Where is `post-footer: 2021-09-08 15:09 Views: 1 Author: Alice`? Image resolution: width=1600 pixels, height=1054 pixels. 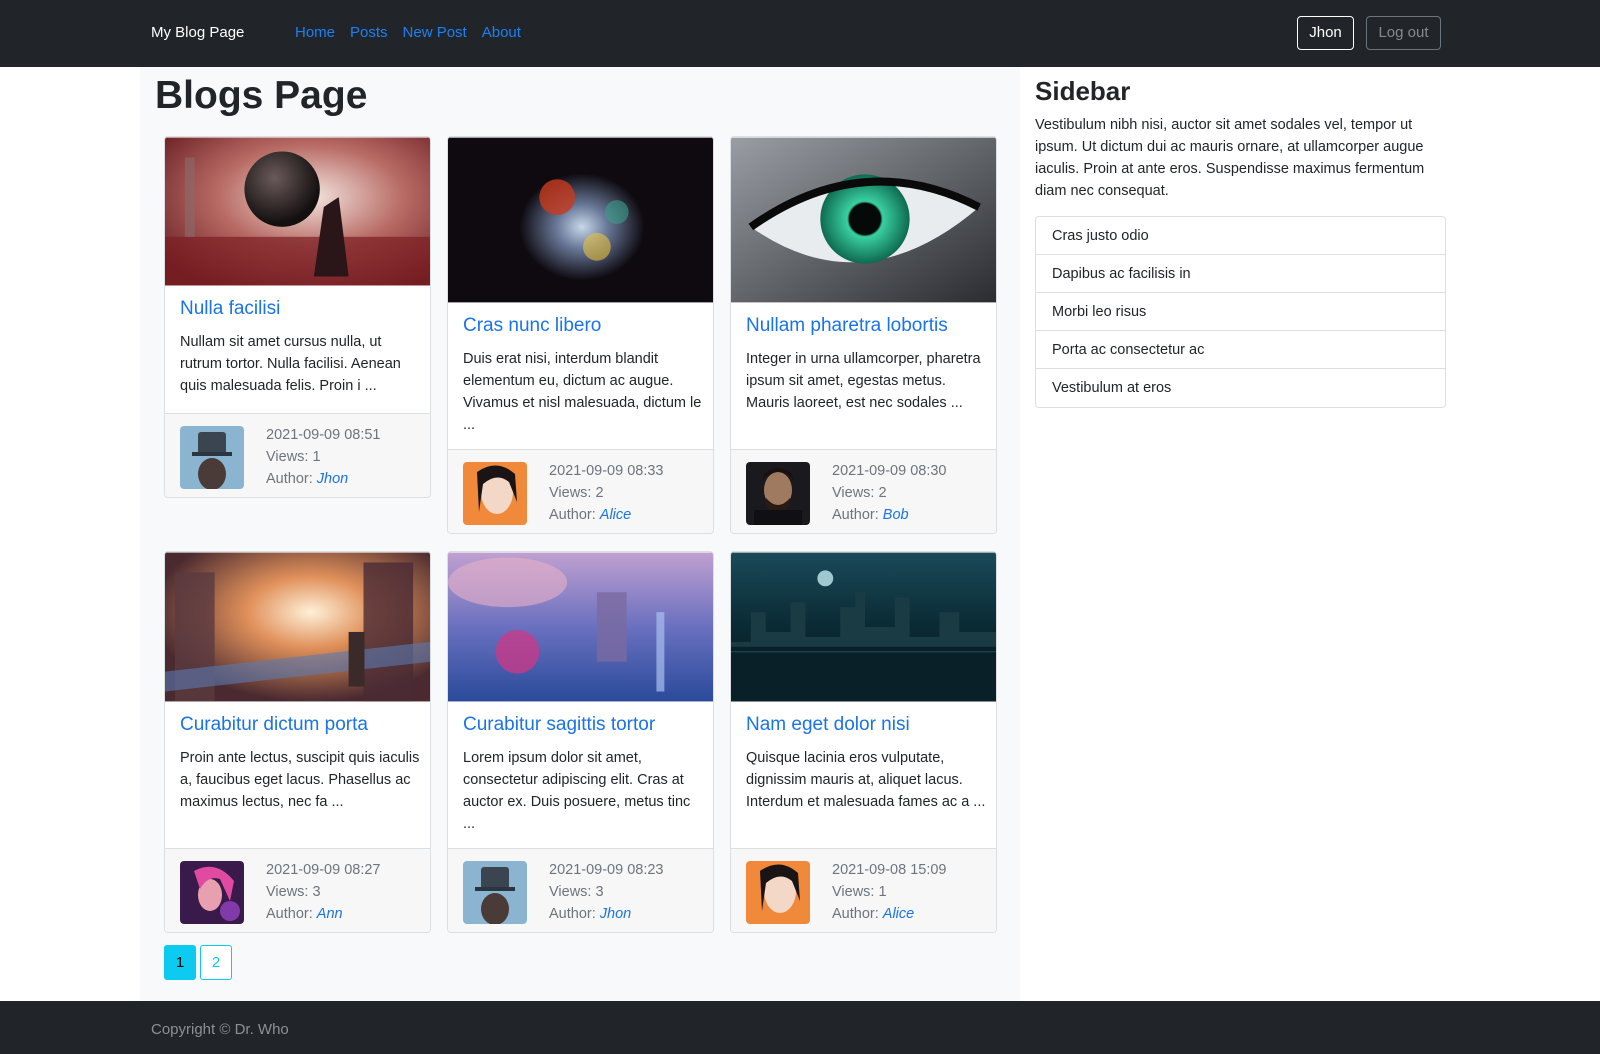
post-footer: 2021-09-08 15:09 Views: 1 Author: Alice is located at coordinates (863, 890).